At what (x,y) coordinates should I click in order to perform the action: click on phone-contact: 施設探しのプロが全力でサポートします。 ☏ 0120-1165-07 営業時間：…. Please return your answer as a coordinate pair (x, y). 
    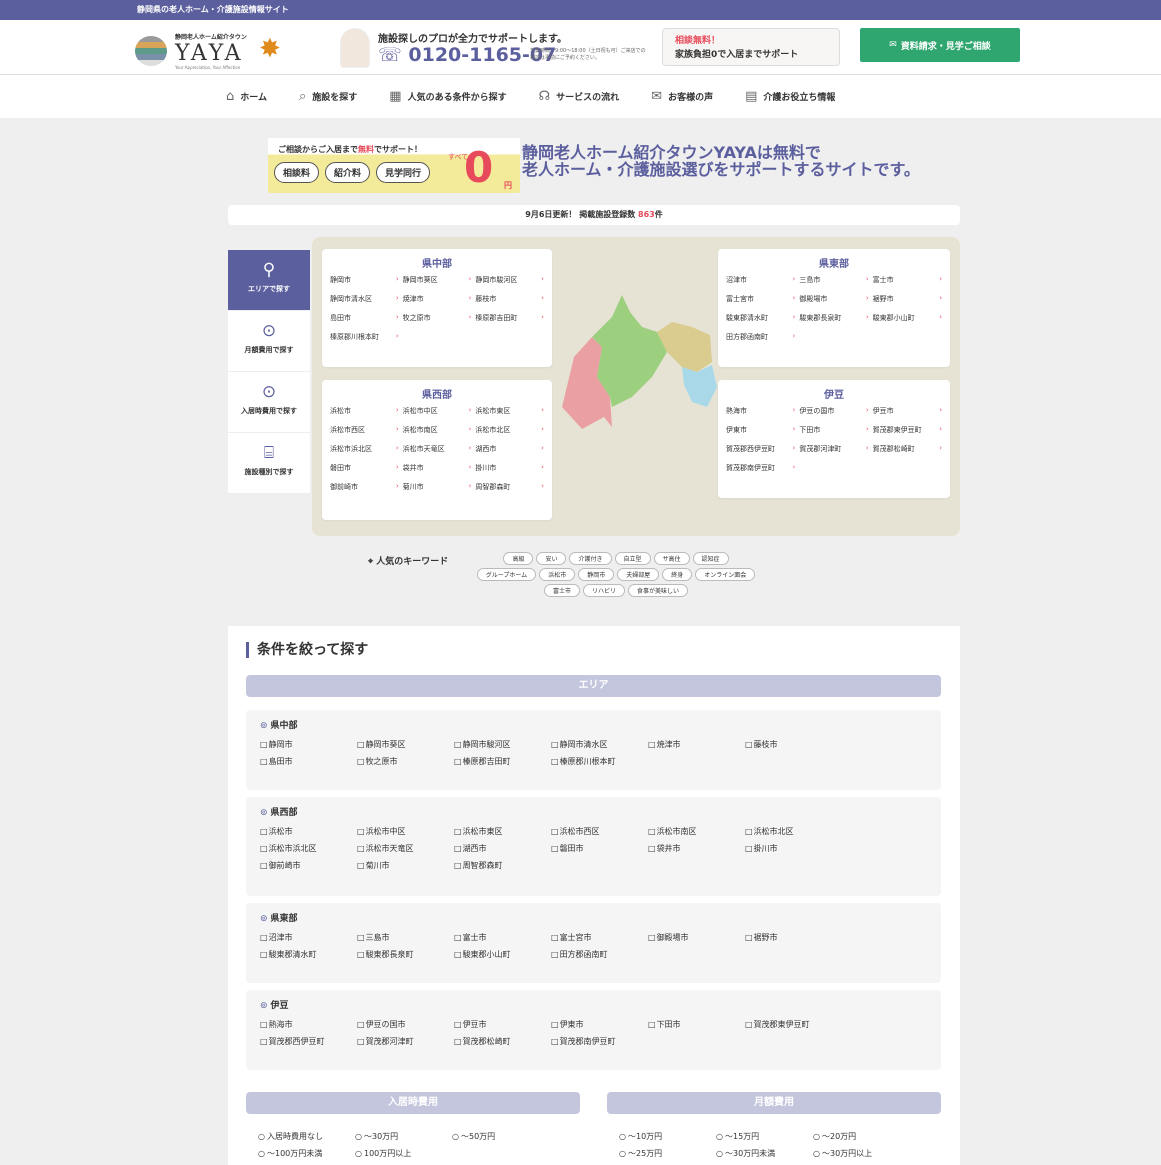
    Looking at the image, I should click on (500, 50).